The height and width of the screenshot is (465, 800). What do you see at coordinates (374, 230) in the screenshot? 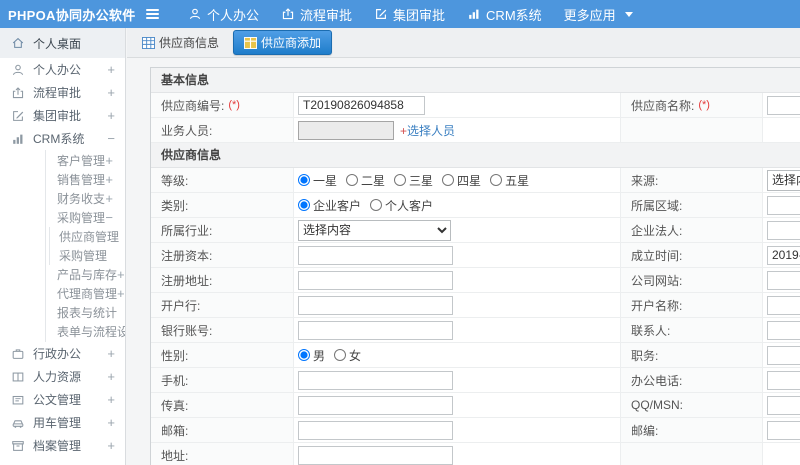
I see `industry-select: 选择内容` at bounding box center [374, 230].